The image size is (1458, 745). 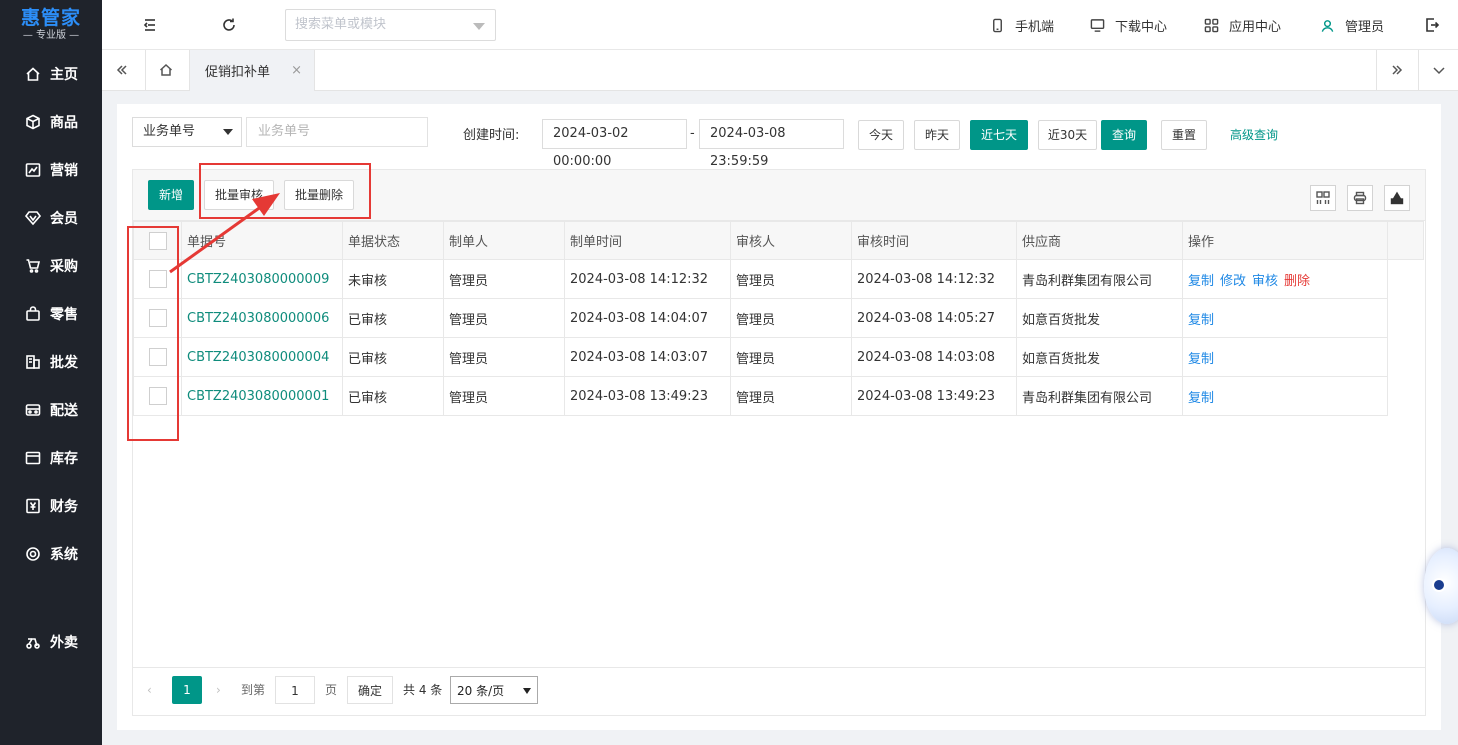 What do you see at coordinates (1352, 25) in the screenshot?
I see `user-menu: 管理员` at bounding box center [1352, 25].